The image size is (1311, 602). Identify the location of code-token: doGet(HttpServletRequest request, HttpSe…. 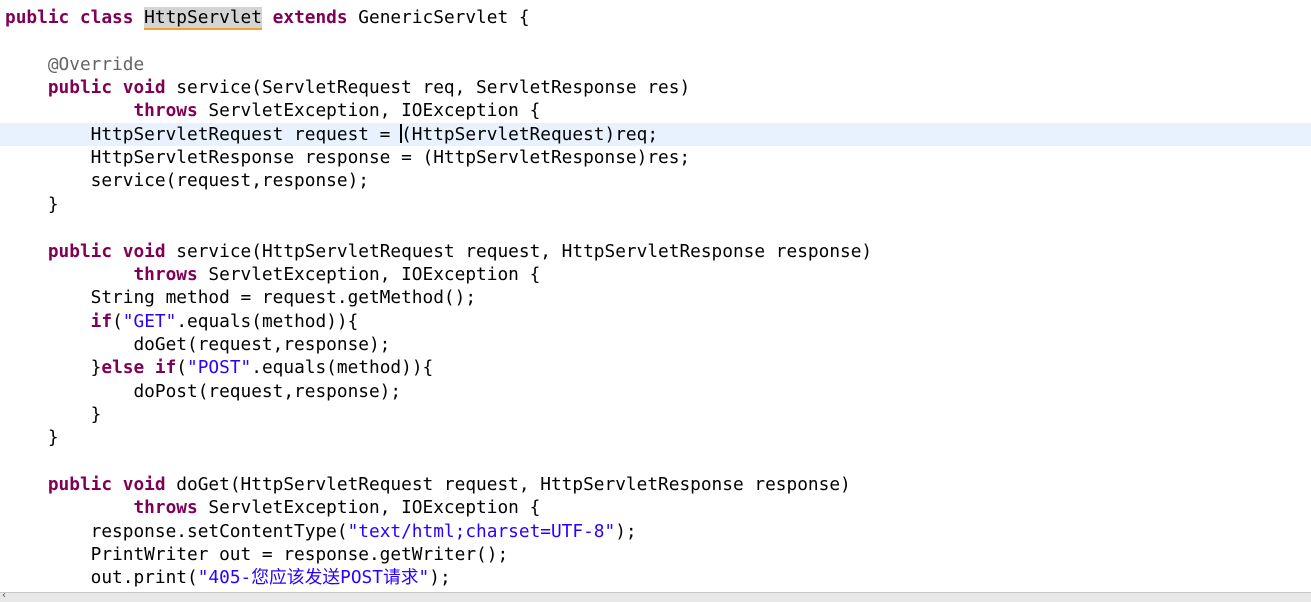
(508, 484).